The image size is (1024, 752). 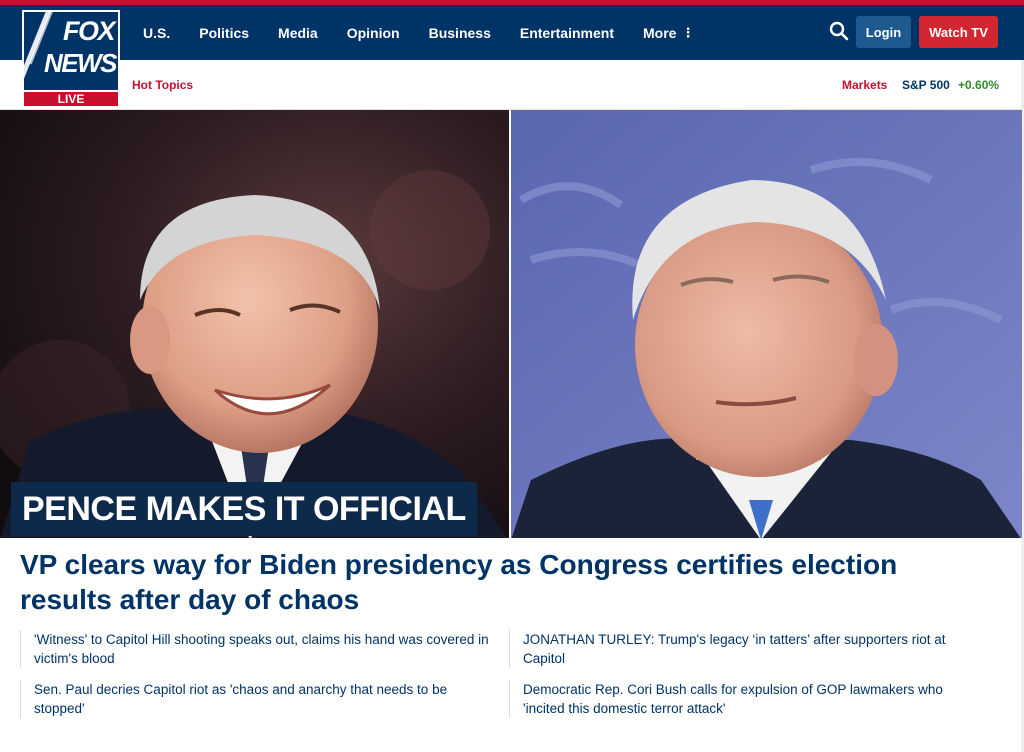 What do you see at coordinates (71, 99) in the screenshot?
I see `live-badge: LIVE` at bounding box center [71, 99].